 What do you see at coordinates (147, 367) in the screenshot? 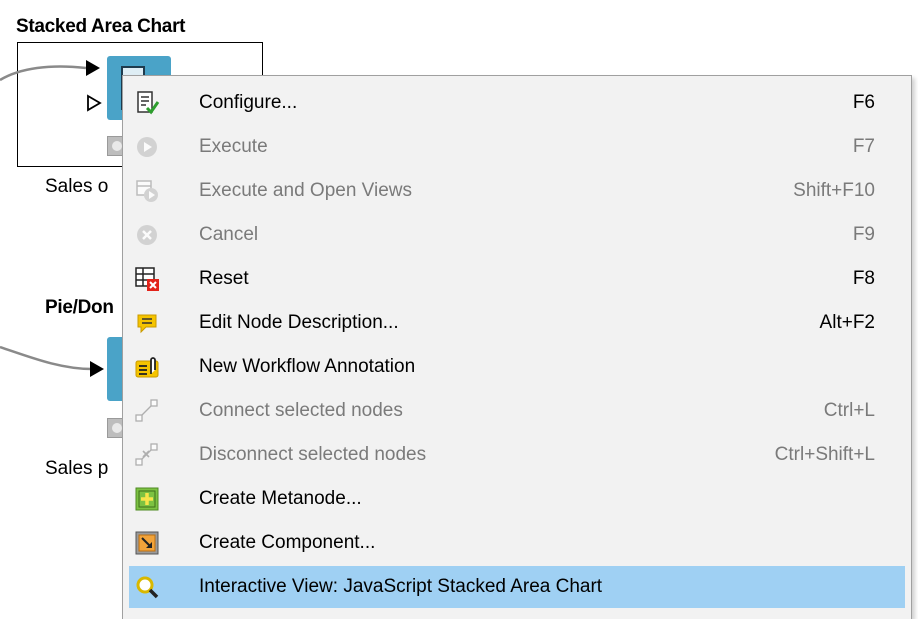
I see `annotation-icon` at bounding box center [147, 367].